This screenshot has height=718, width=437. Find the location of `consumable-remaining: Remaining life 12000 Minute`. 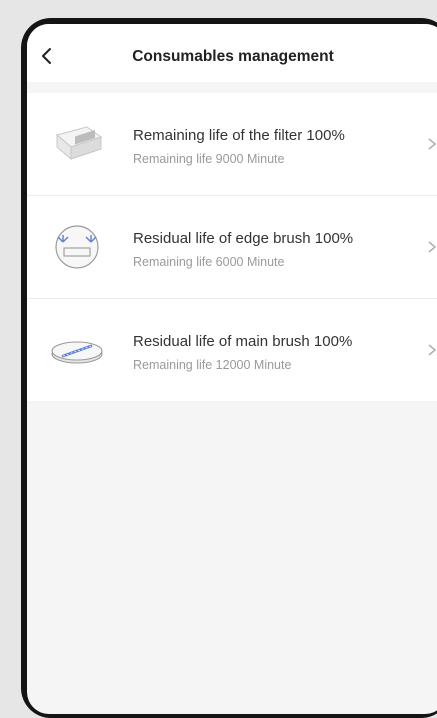

consumable-remaining: Remaining life 12000 Minute is located at coordinates (212, 365).